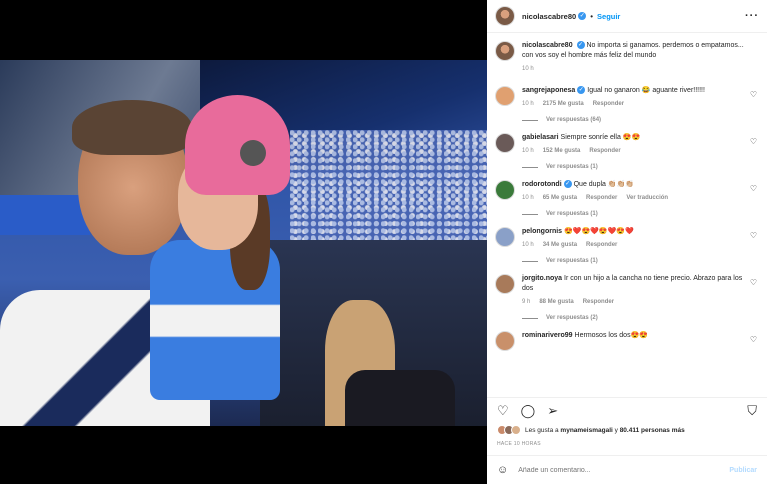 This screenshot has width=767, height=484. What do you see at coordinates (132, 127) in the screenshot?
I see `man-hair` at bounding box center [132, 127].